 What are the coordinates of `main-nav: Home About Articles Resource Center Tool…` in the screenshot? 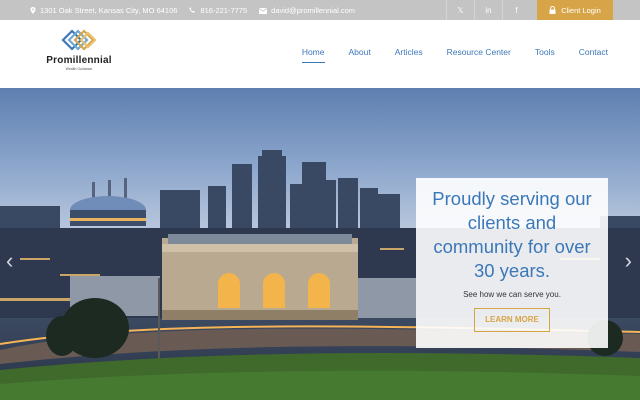 It's located at (443, 55).